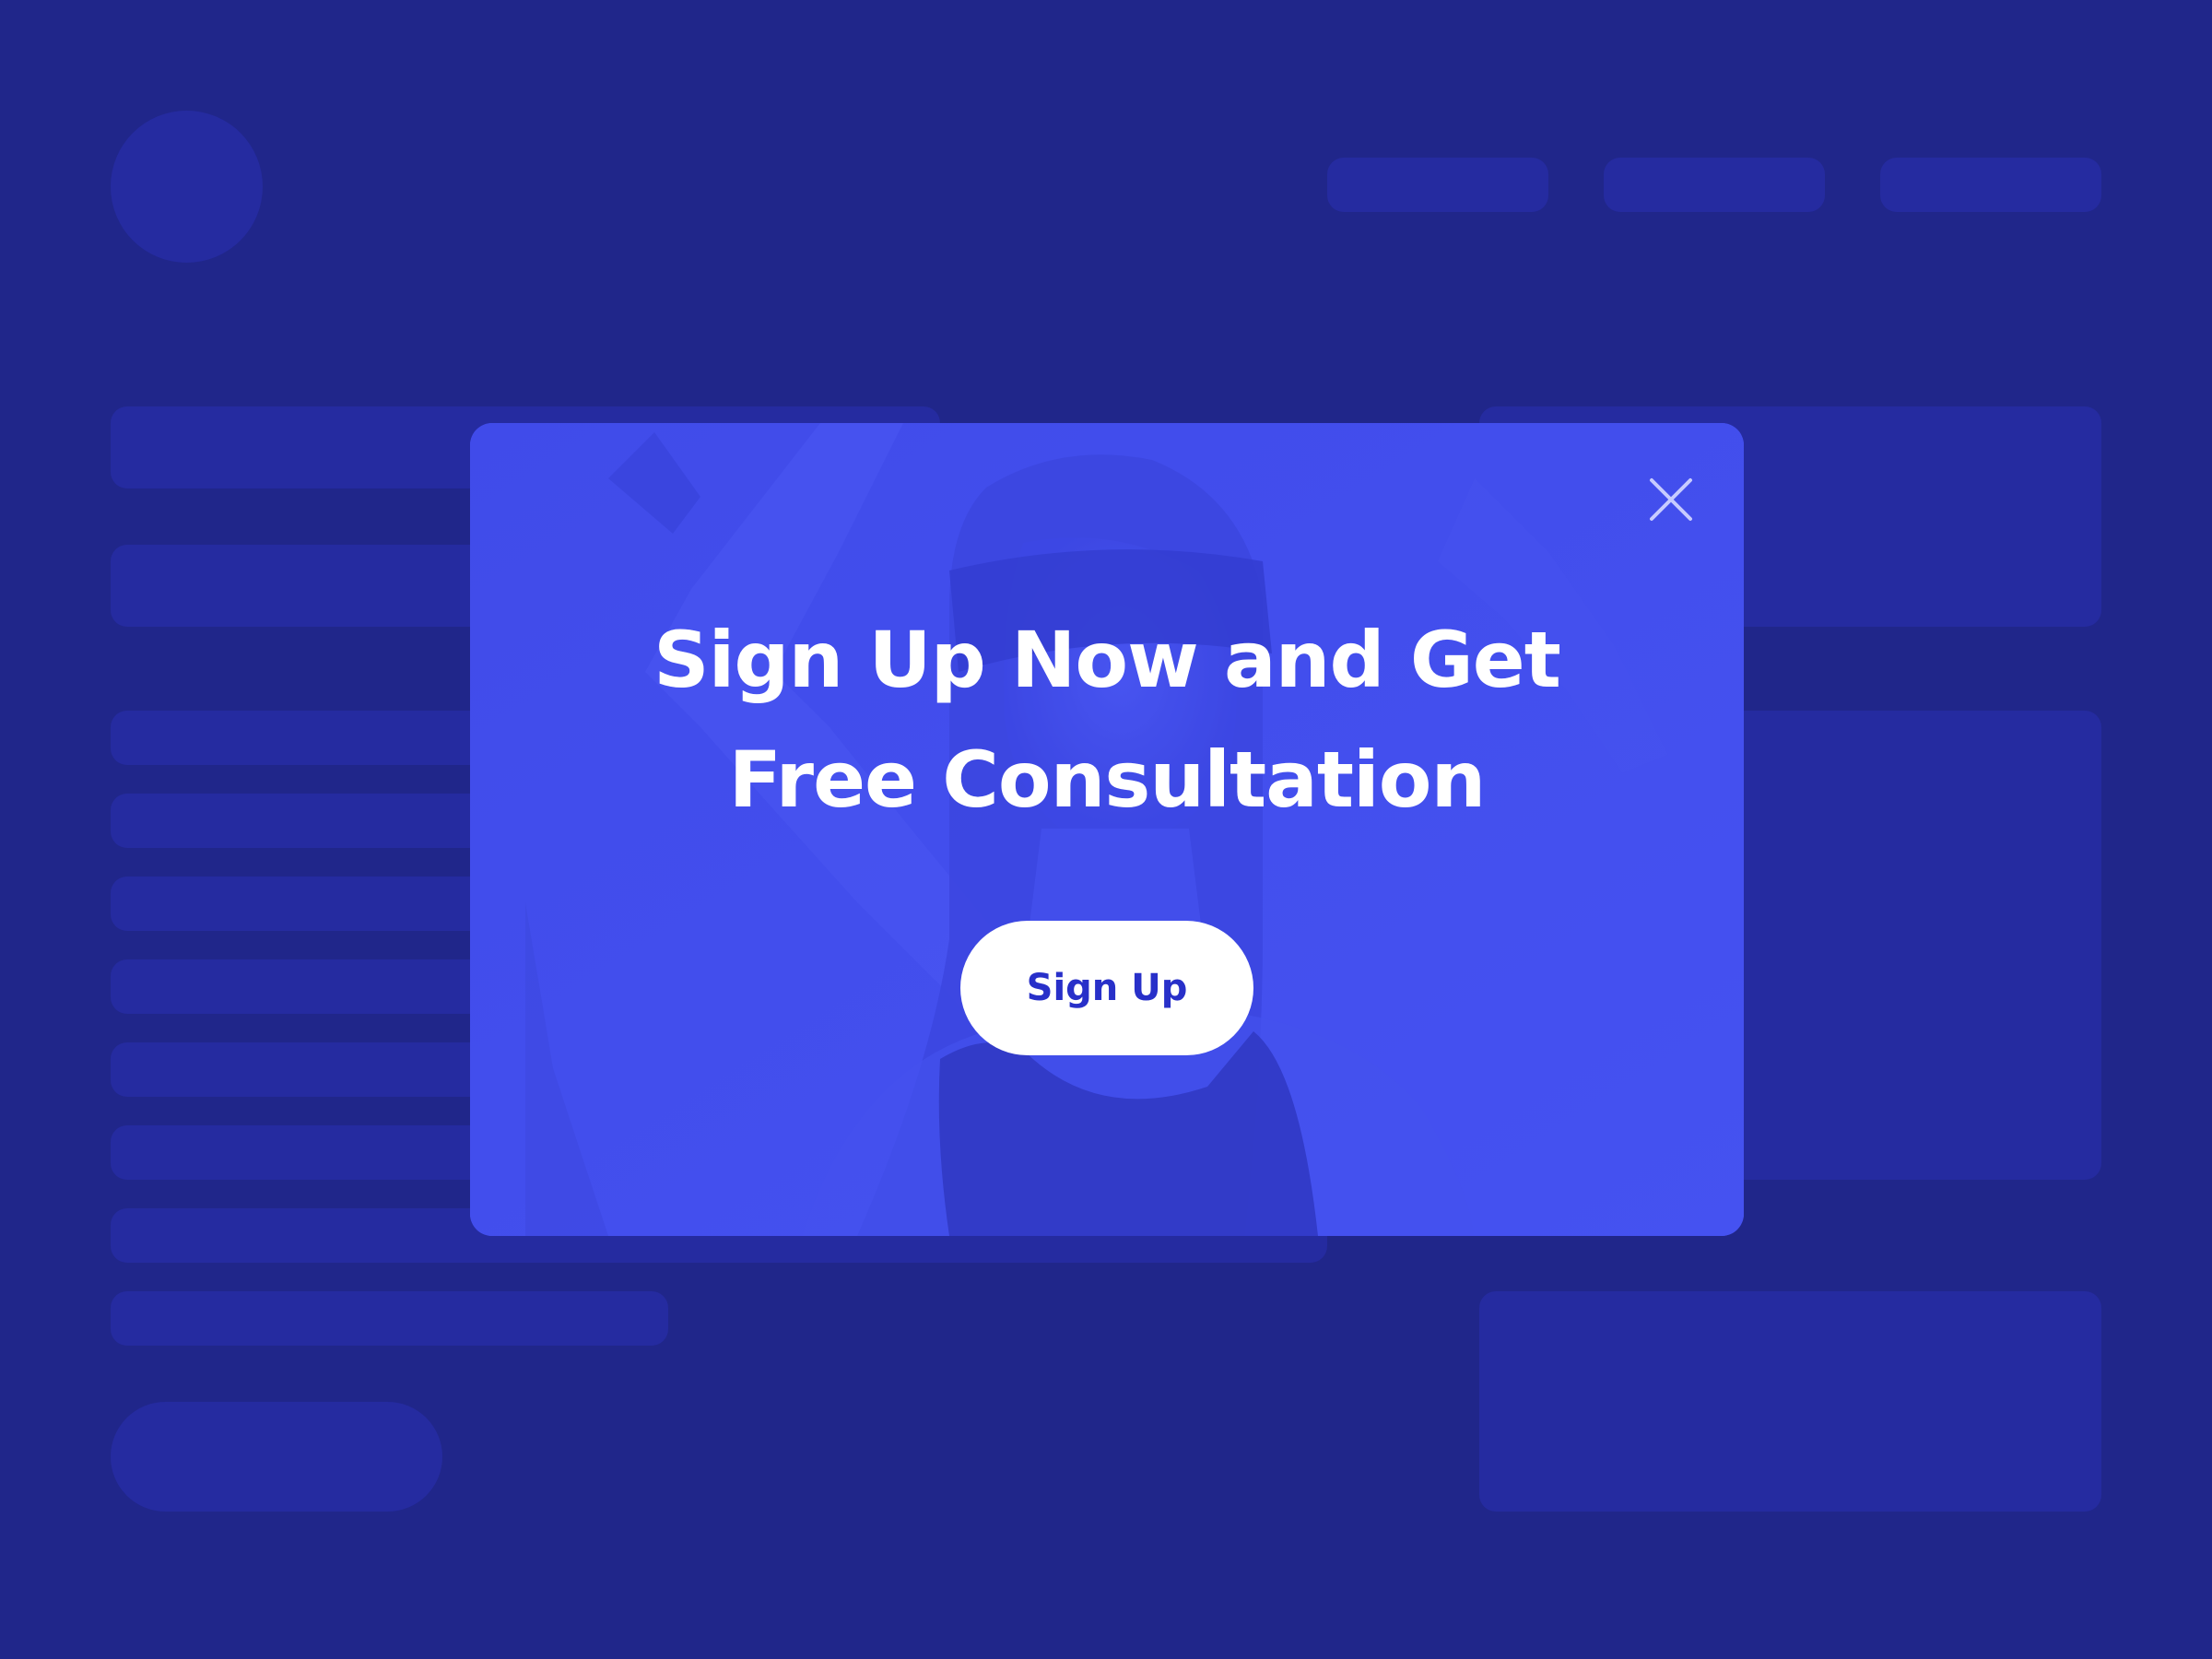 The width and height of the screenshot is (2212, 1659). Describe the element at coordinates (276, 1457) in the screenshot. I see `button-placeholder` at that location.